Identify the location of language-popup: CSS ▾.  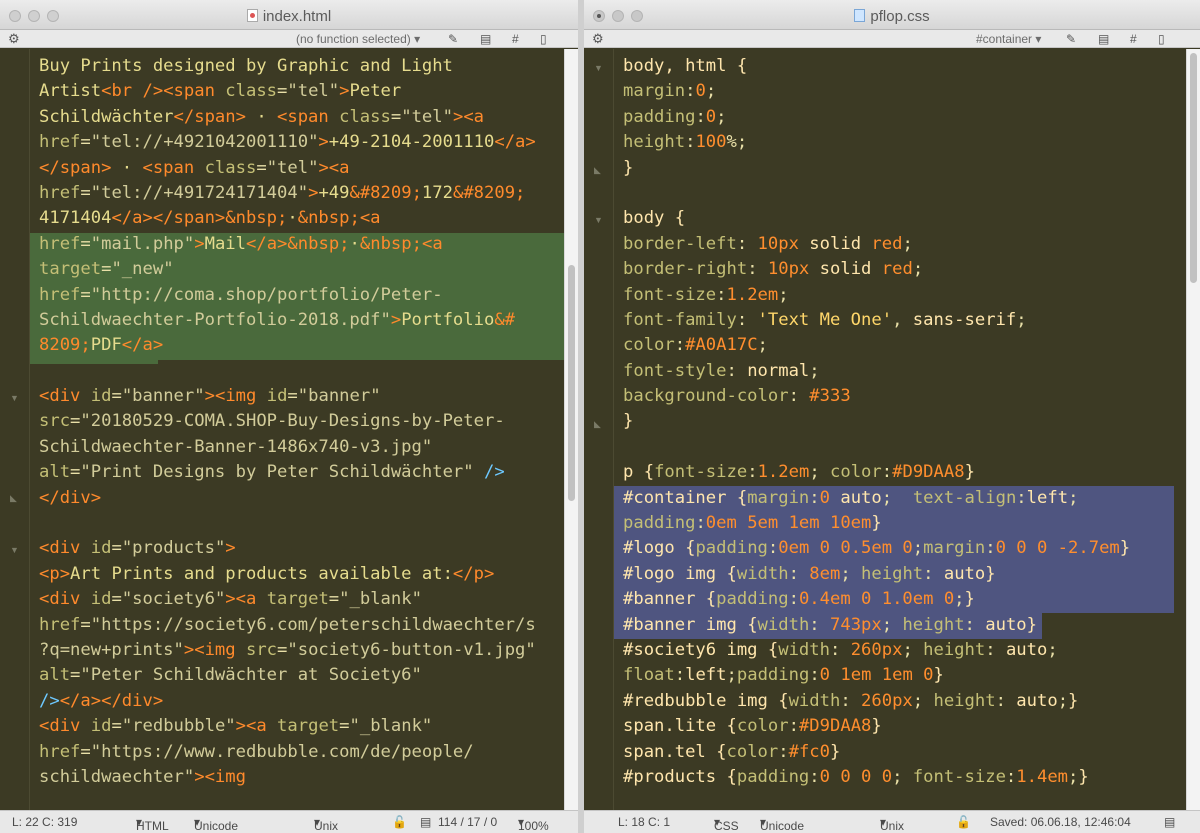
(726, 824).